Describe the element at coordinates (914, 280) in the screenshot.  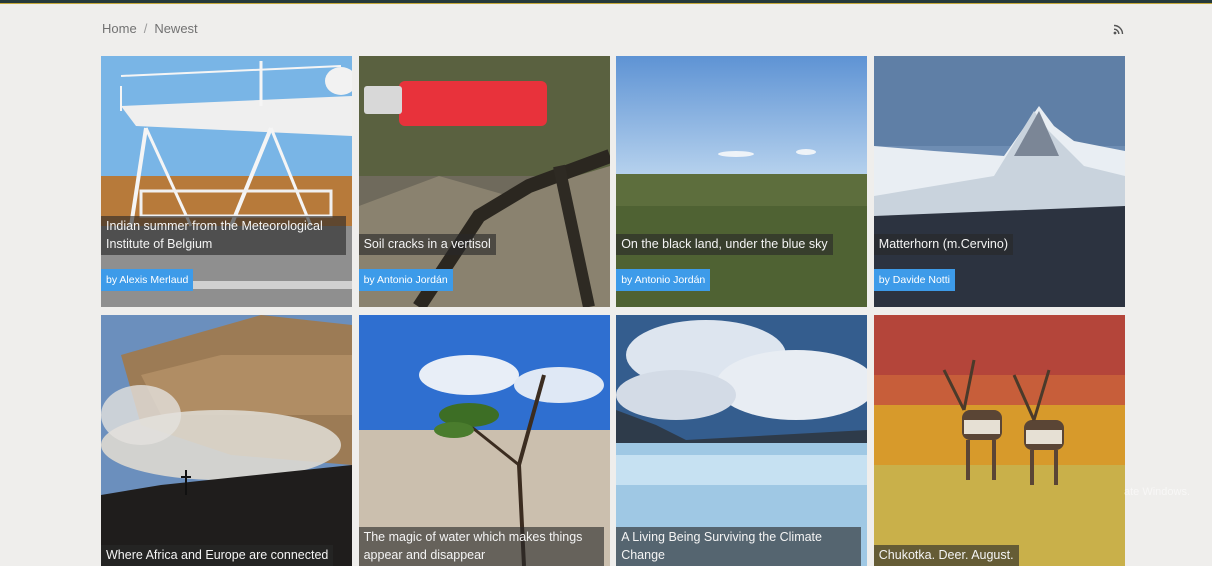
I see `author-badge: by Davide Notti` at that location.